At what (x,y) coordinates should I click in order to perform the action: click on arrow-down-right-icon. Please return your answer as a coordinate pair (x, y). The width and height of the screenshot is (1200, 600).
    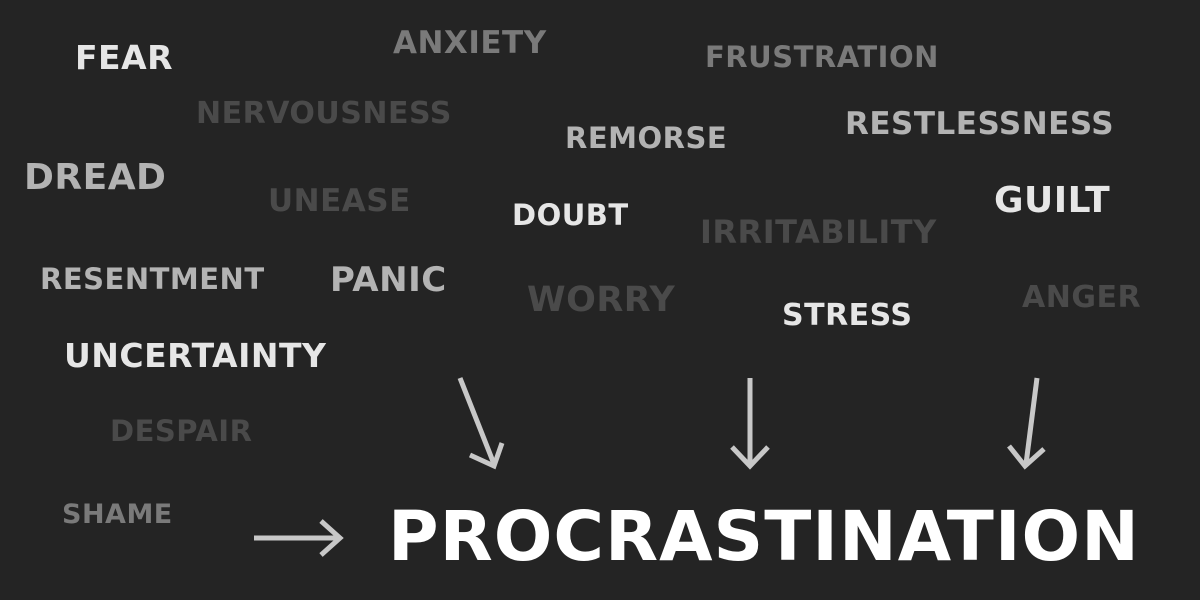
    Looking at the image, I should click on (1026, 423).